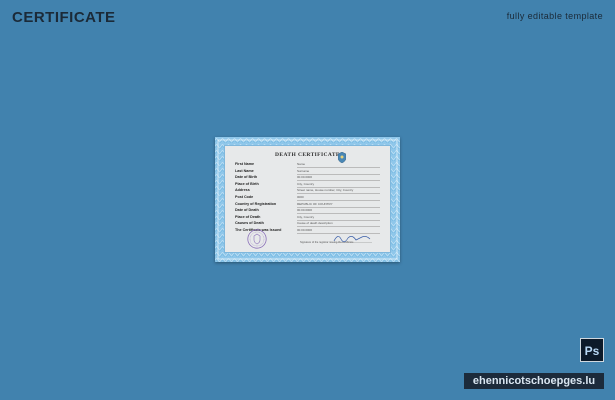  Describe the element at coordinates (244, 170) in the screenshot. I see `field-label: Last Name` at that location.